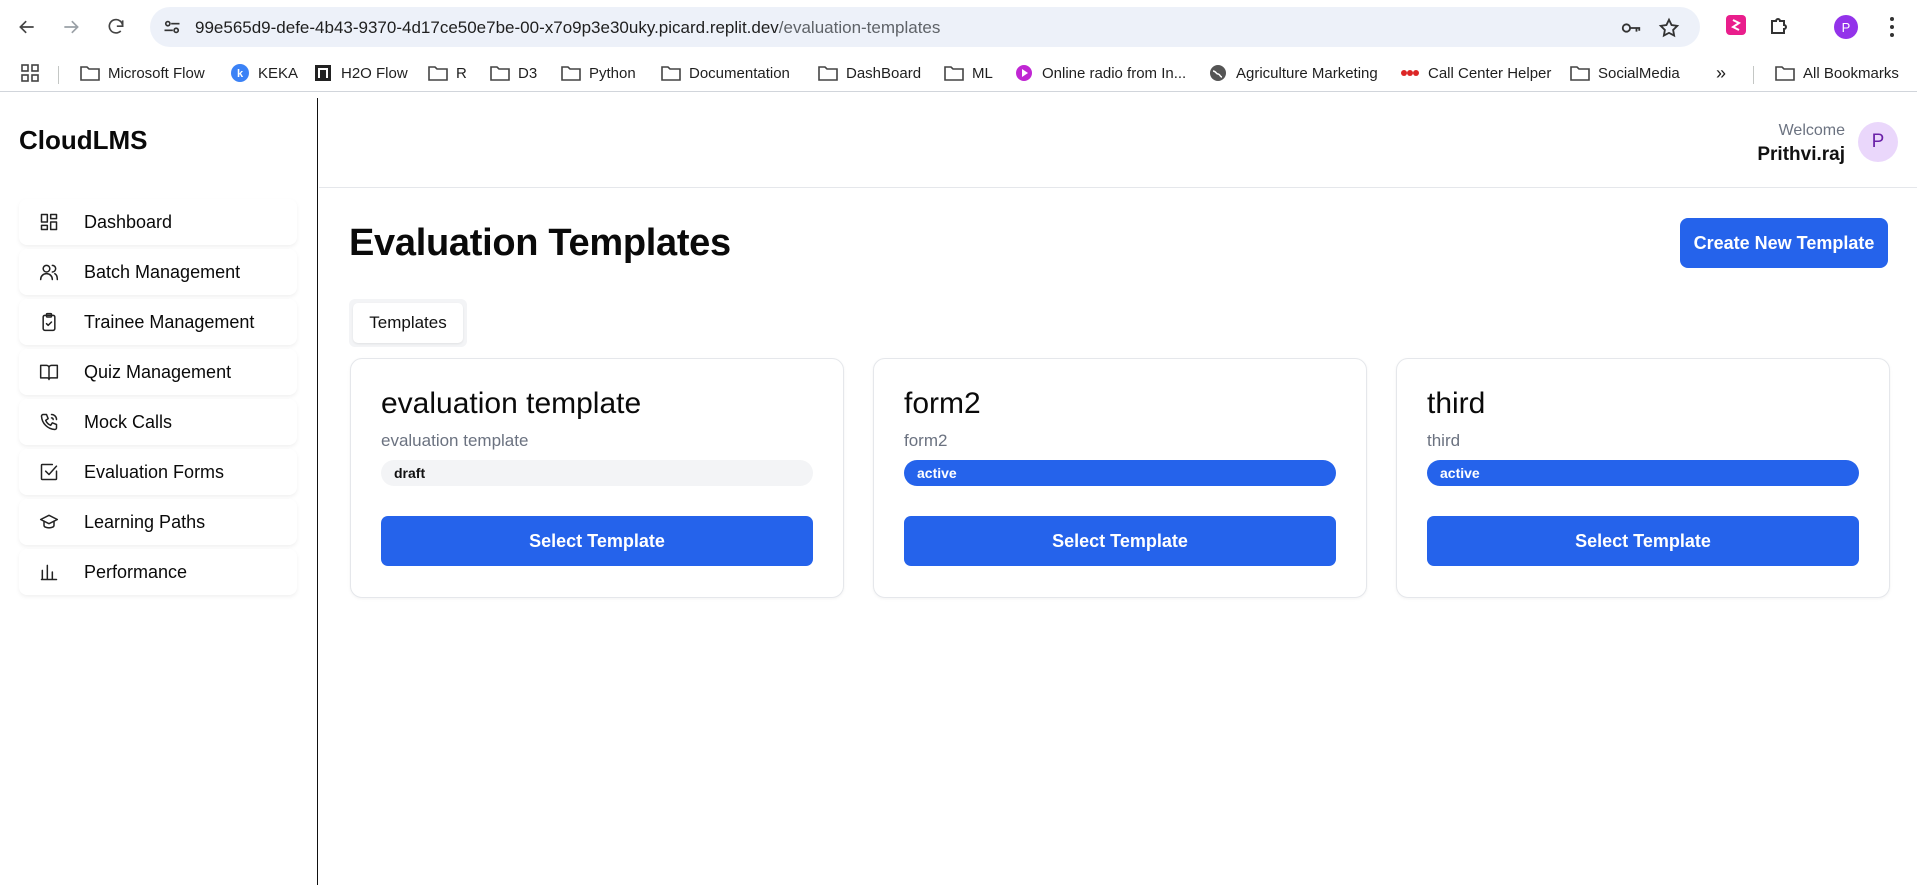 Image resolution: width=1917 pixels, height=885 pixels. I want to click on template-description: form2, so click(926, 440).